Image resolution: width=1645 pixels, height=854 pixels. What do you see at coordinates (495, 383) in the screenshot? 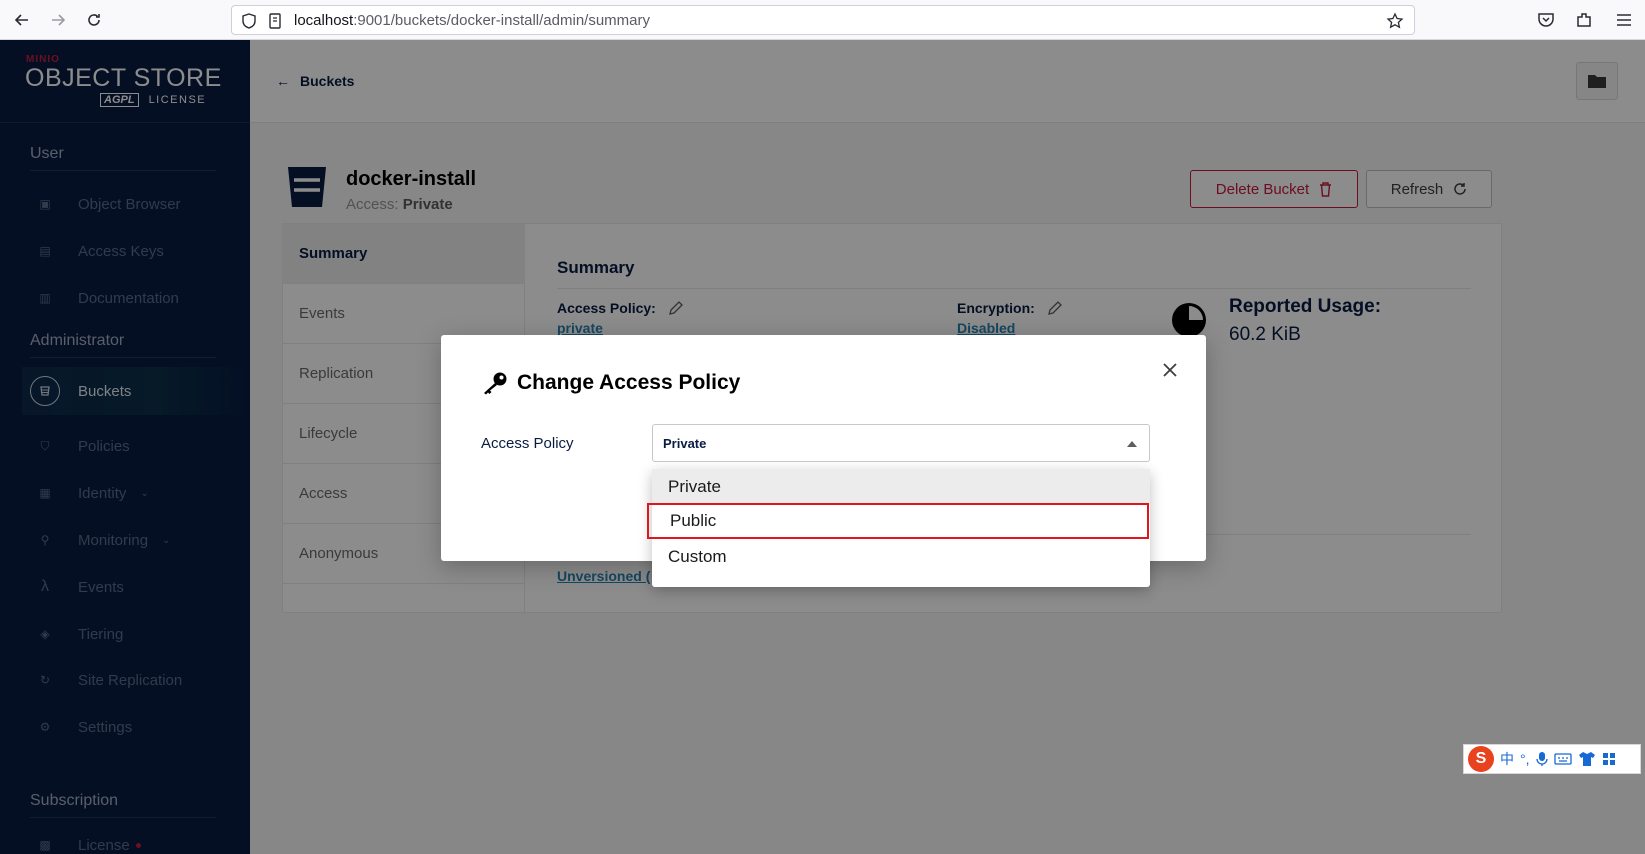
I see `key-icon` at bounding box center [495, 383].